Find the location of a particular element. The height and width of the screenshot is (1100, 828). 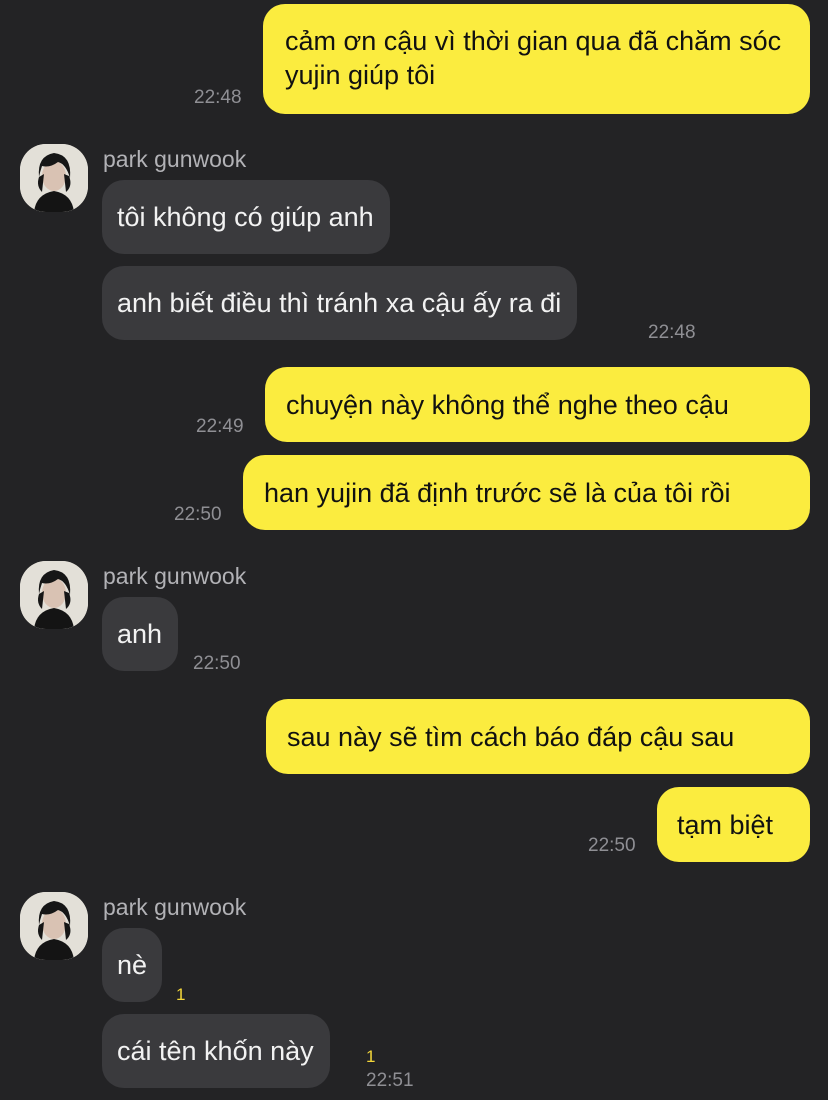

message-bubble-incoming: cái tên khốn này is located at coordinates (216, 1051).